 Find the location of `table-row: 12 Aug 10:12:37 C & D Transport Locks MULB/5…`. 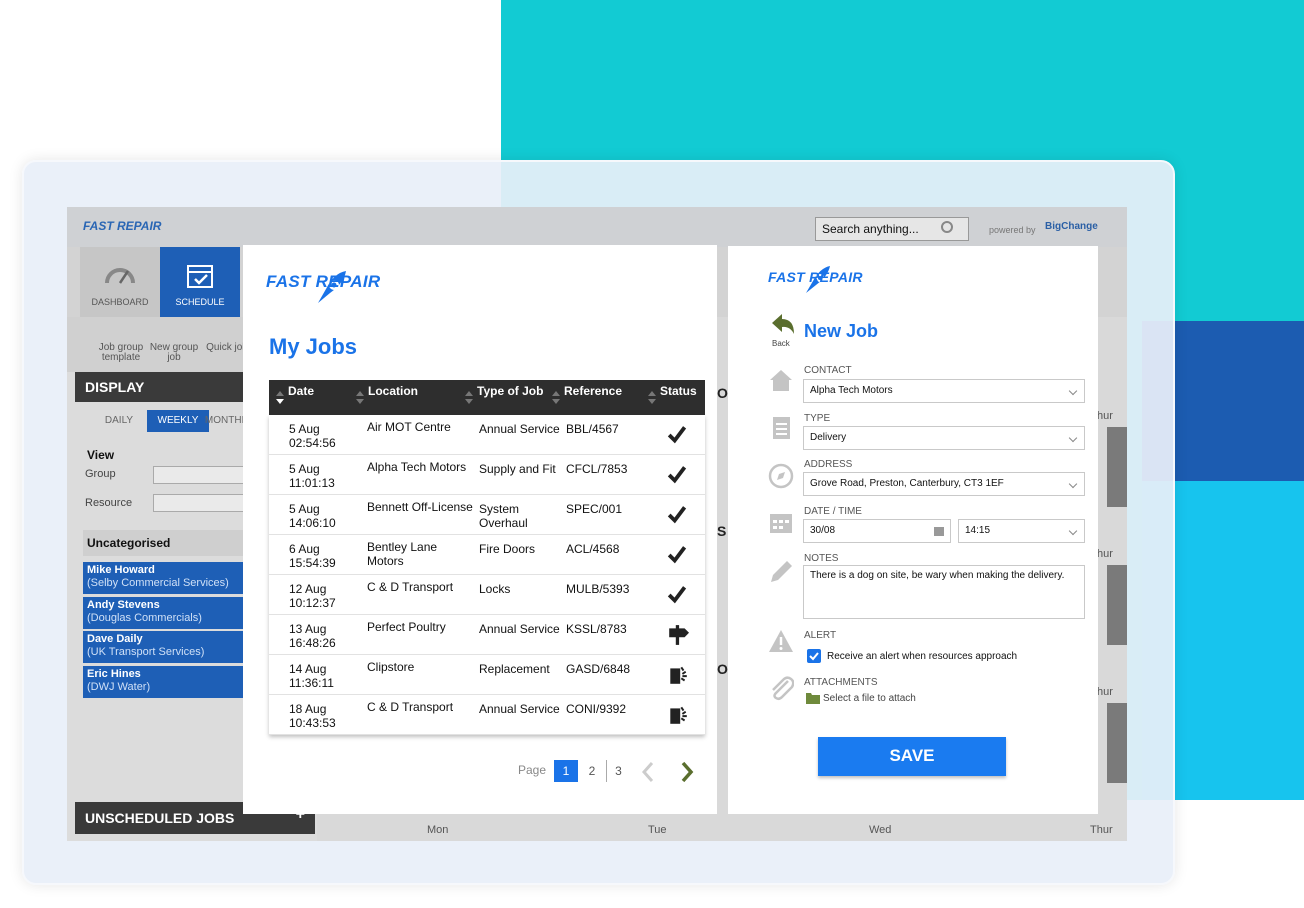

table-row: 12 Aug 10:12:37 C & D Transport Locks MULB/5… is located at coordinates (487, 595).